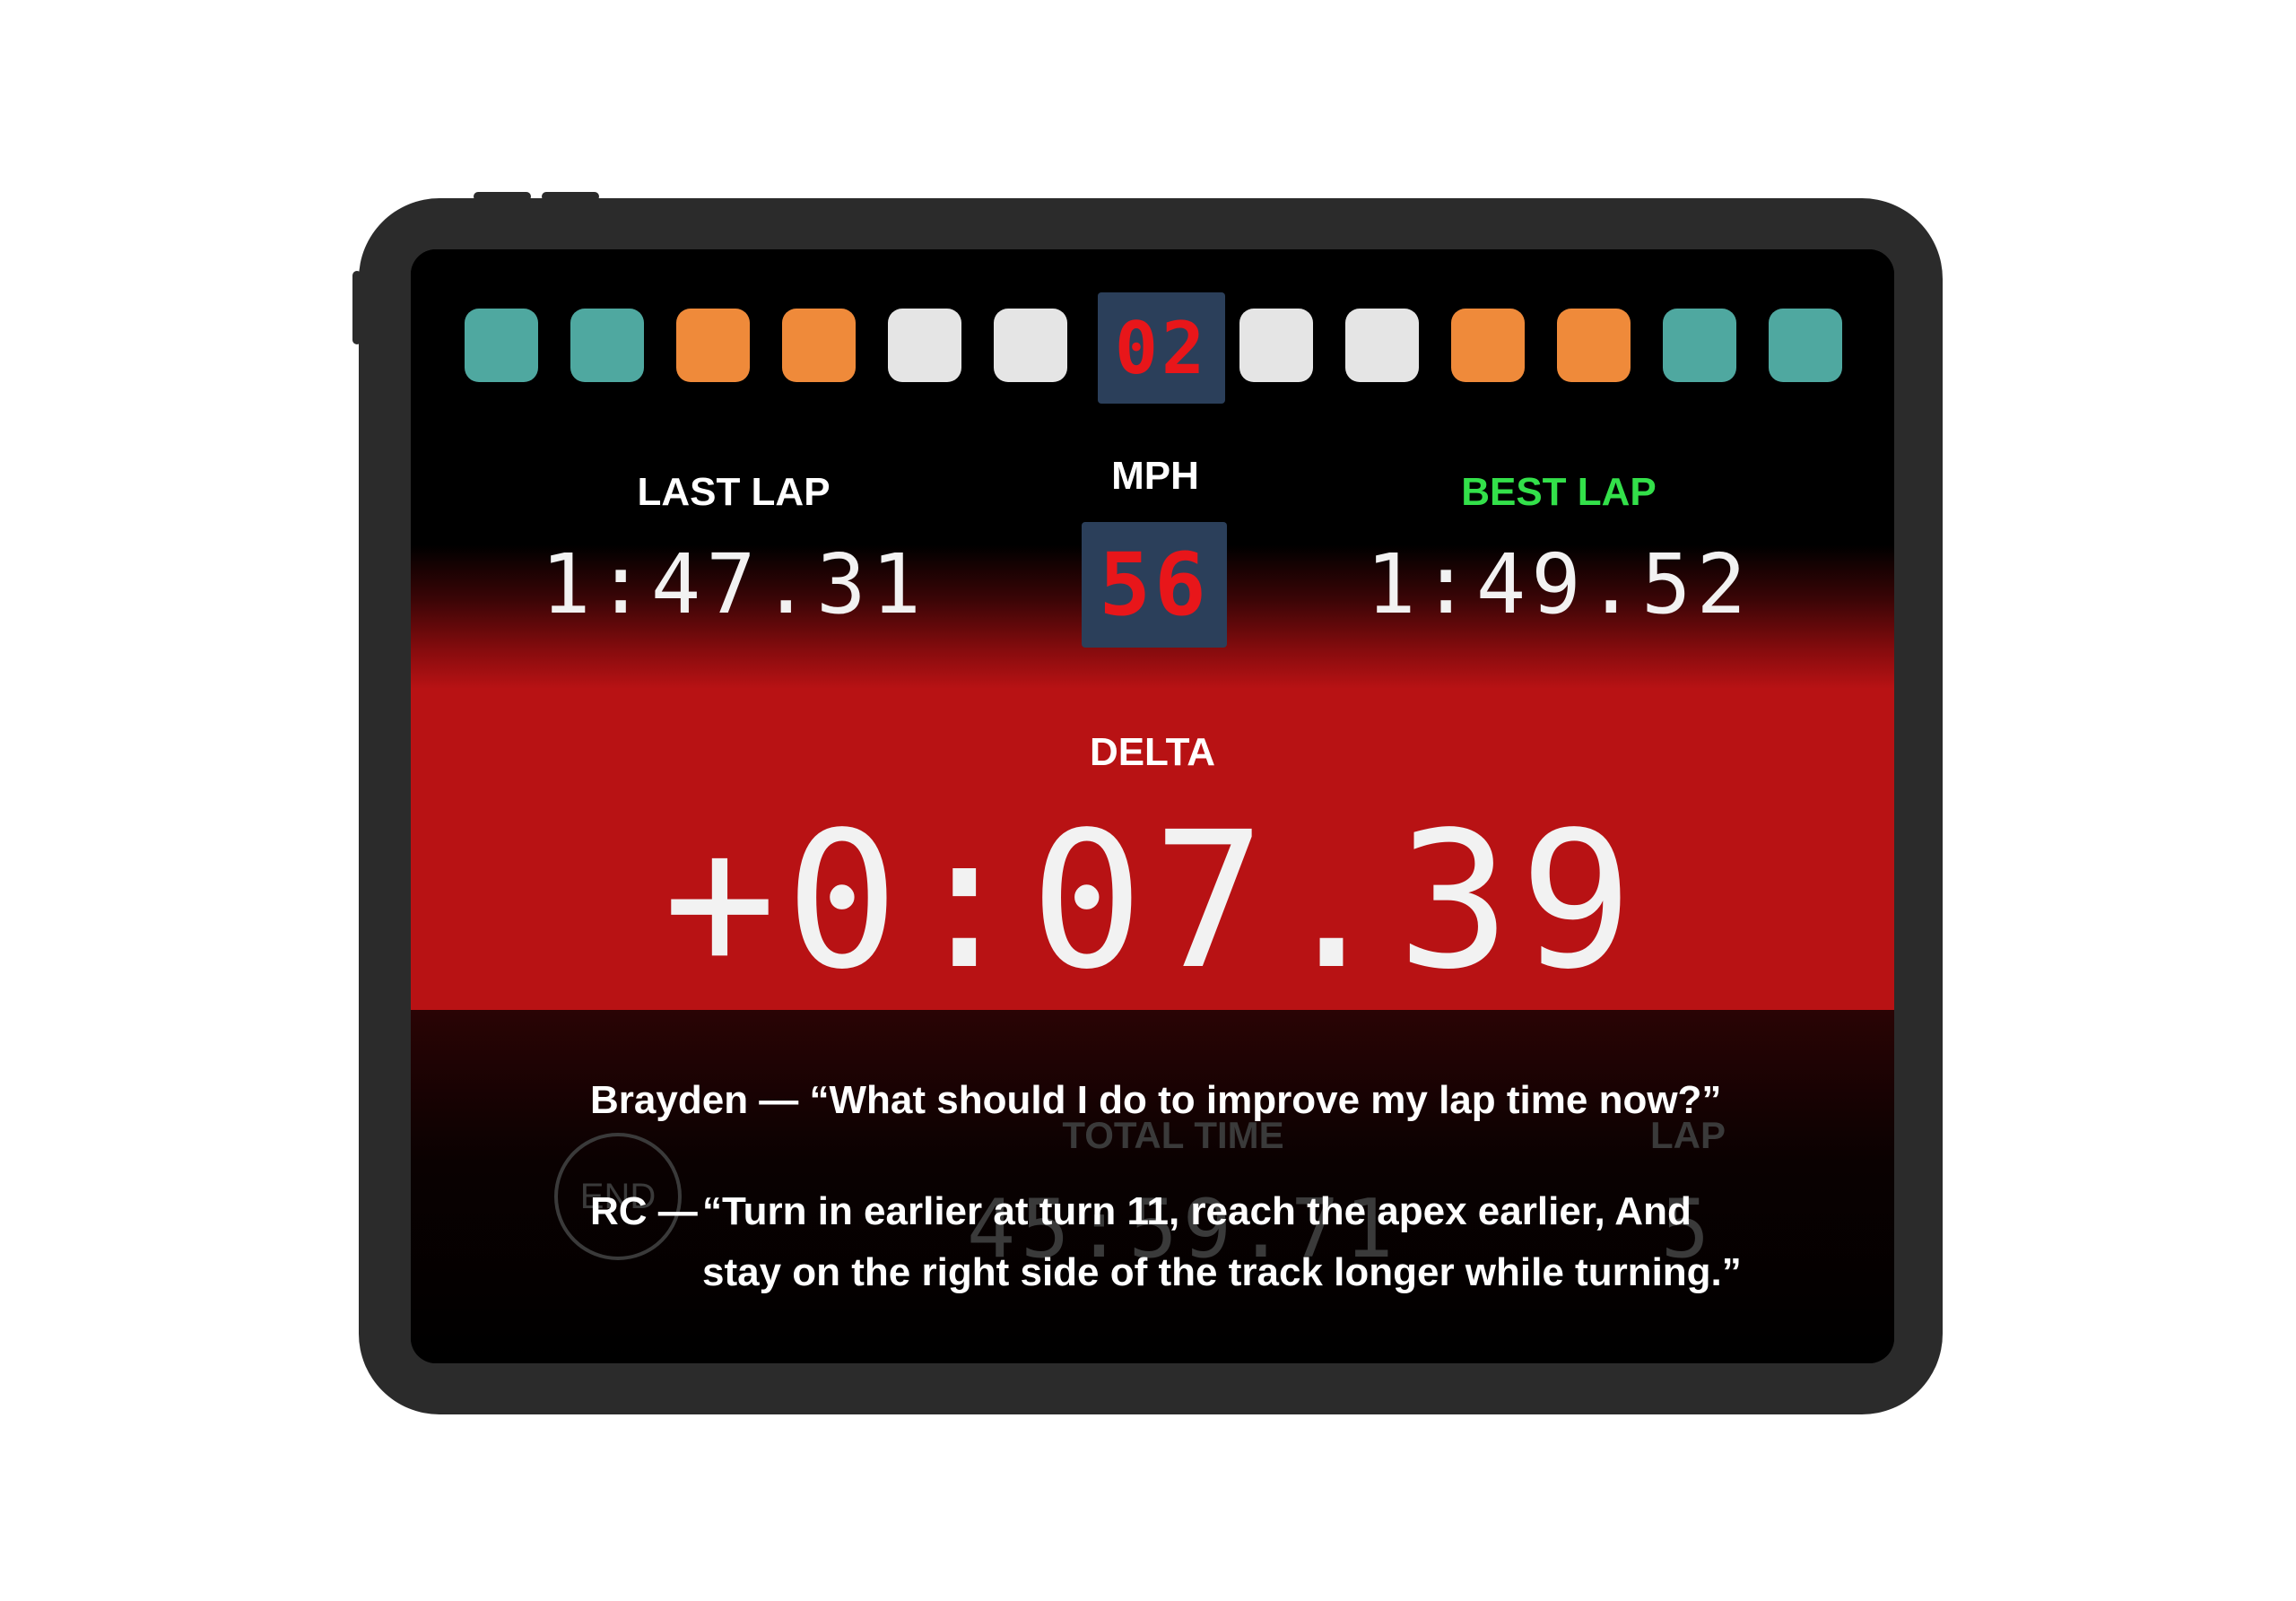  Describe the element at coordinates (1152, 901) in the screenshot. I see `delta-value: +0:07.39` at that location.